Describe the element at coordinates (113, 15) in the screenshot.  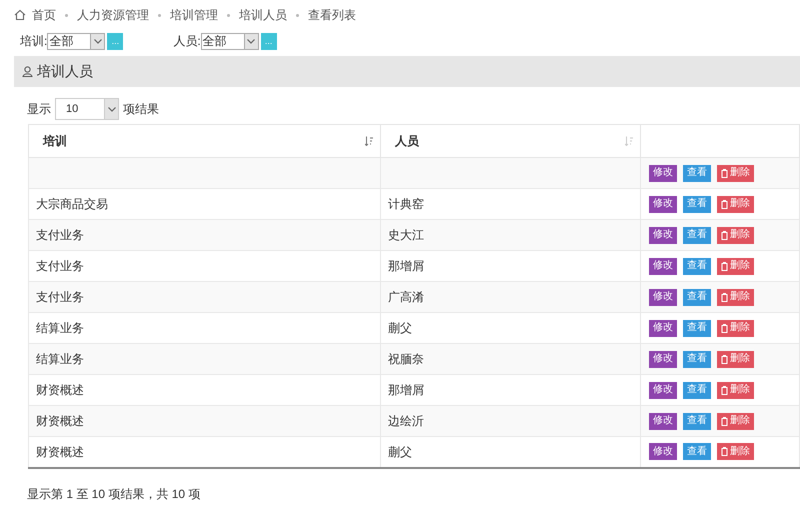
I see `breadcrumb-link: 人力资源管理` at that location.